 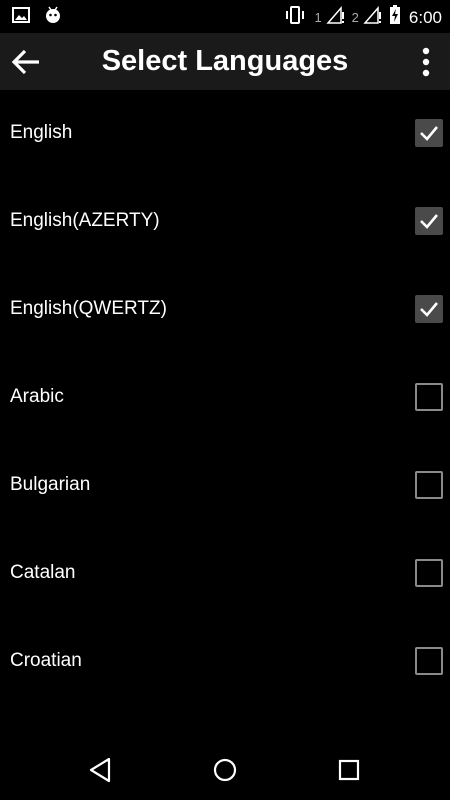 I want to click on language-row-arabic: Arabic, so click(x=225, y=398).